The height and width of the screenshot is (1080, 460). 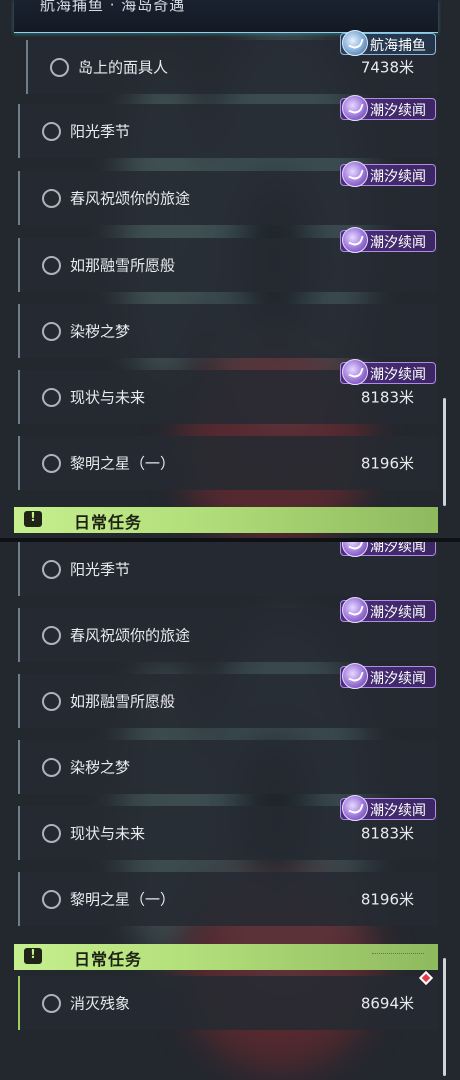 I want to click on quest-distance: 8694米, so click(x=387, y=1003).